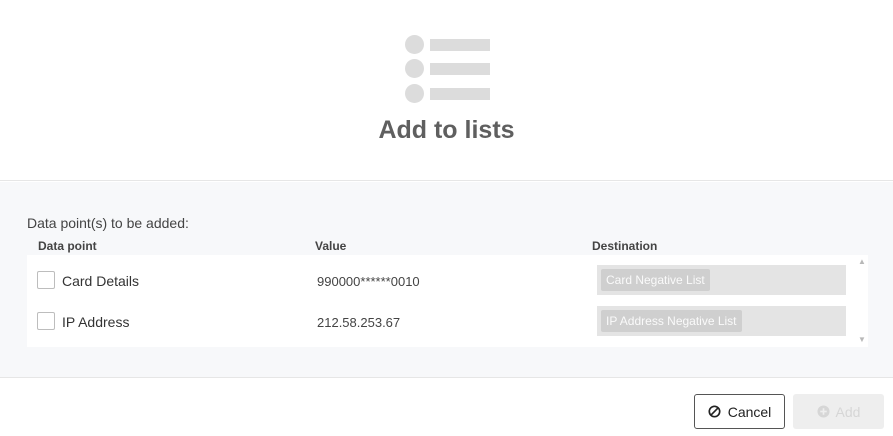 Image resolution: width=893 pixels, height=436 pixels. What do you see at coordinates (862, 262) in the screenshot?
I see `scroll-up-icon: ▲` at bounding box center [862, 262].